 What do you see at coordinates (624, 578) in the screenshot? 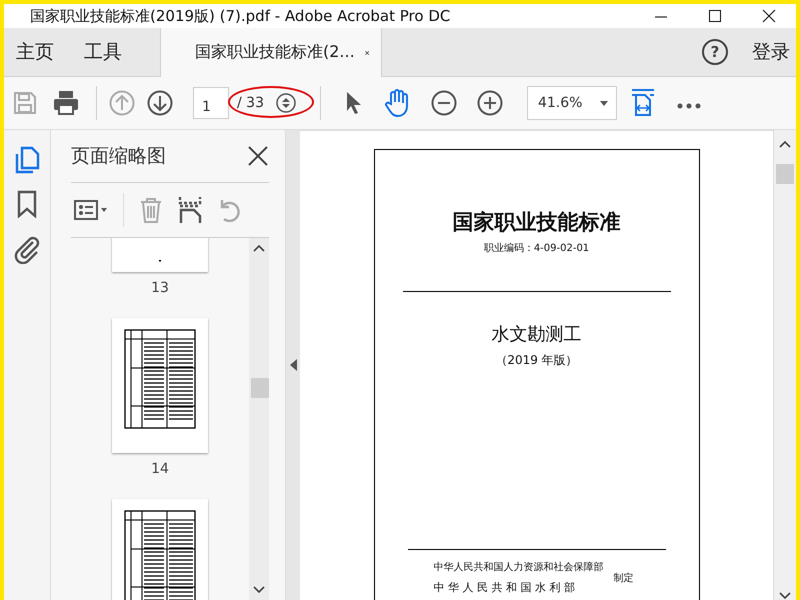
I see `issued-text: 制定` at bounding box center [624, 578].